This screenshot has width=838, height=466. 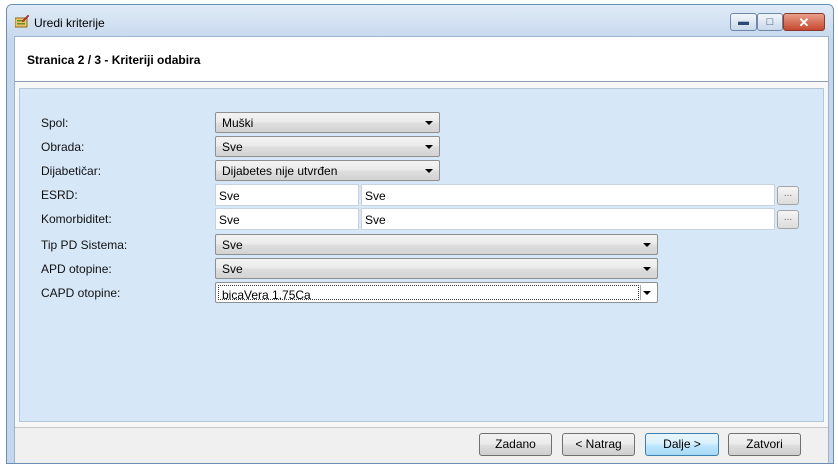 What do you see at coordinates (69, 23) in the screenshot?
I see `window-title: Uredi kriterije` at bounding box center [69, 23].